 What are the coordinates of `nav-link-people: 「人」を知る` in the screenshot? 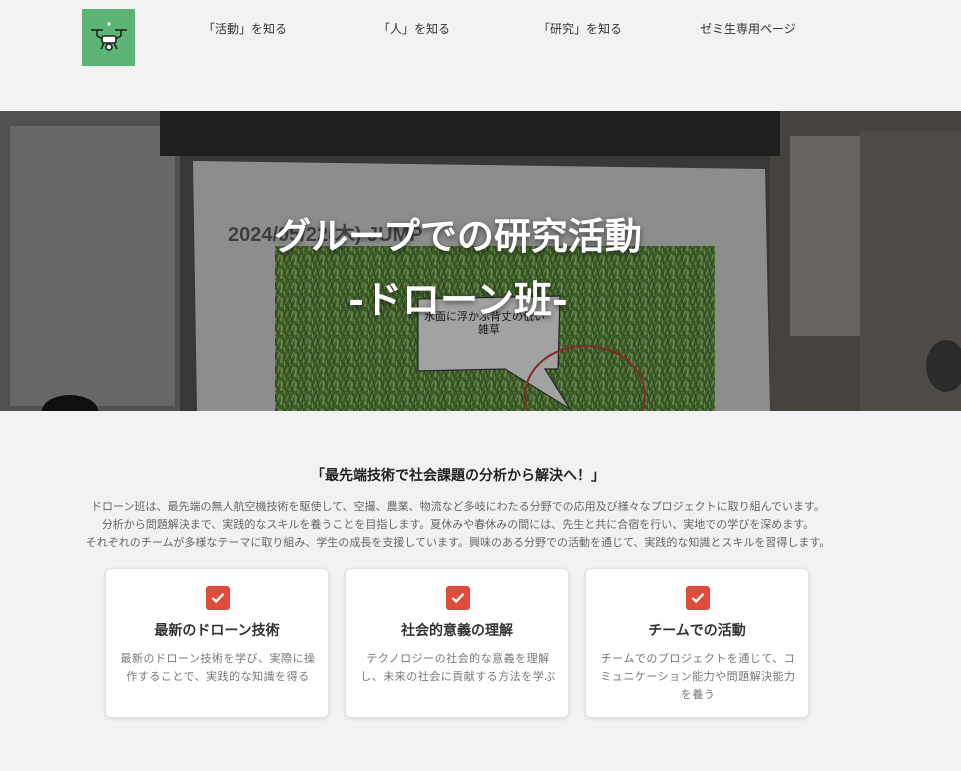 It's located at (414, 28).